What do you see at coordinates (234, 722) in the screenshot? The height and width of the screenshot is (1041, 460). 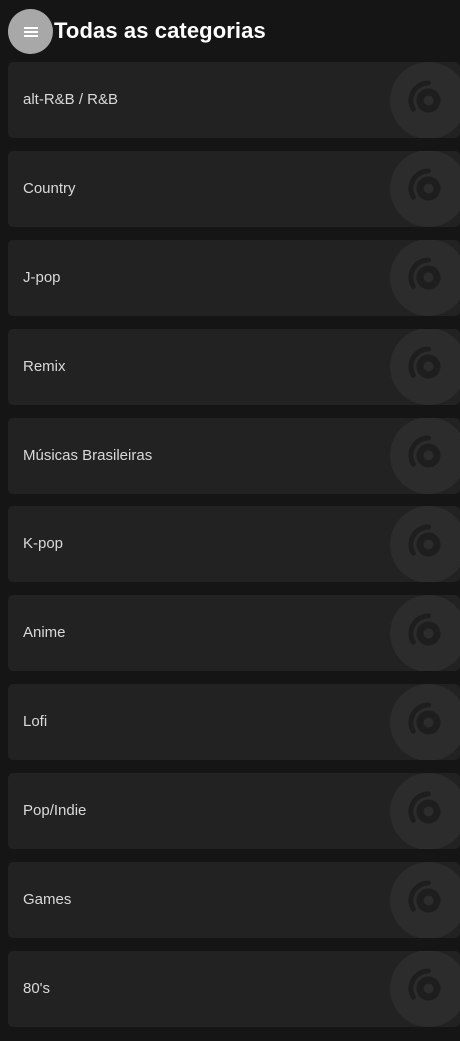 I see `category-card-lofi: Lofi` at bounding box center [234, 722].